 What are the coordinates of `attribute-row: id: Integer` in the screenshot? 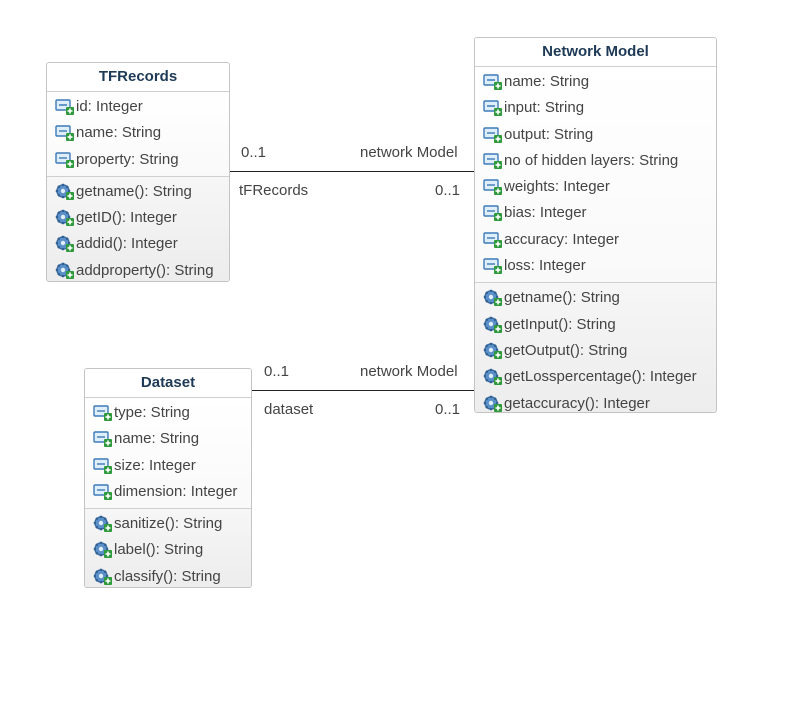 It's located at (138, 107).